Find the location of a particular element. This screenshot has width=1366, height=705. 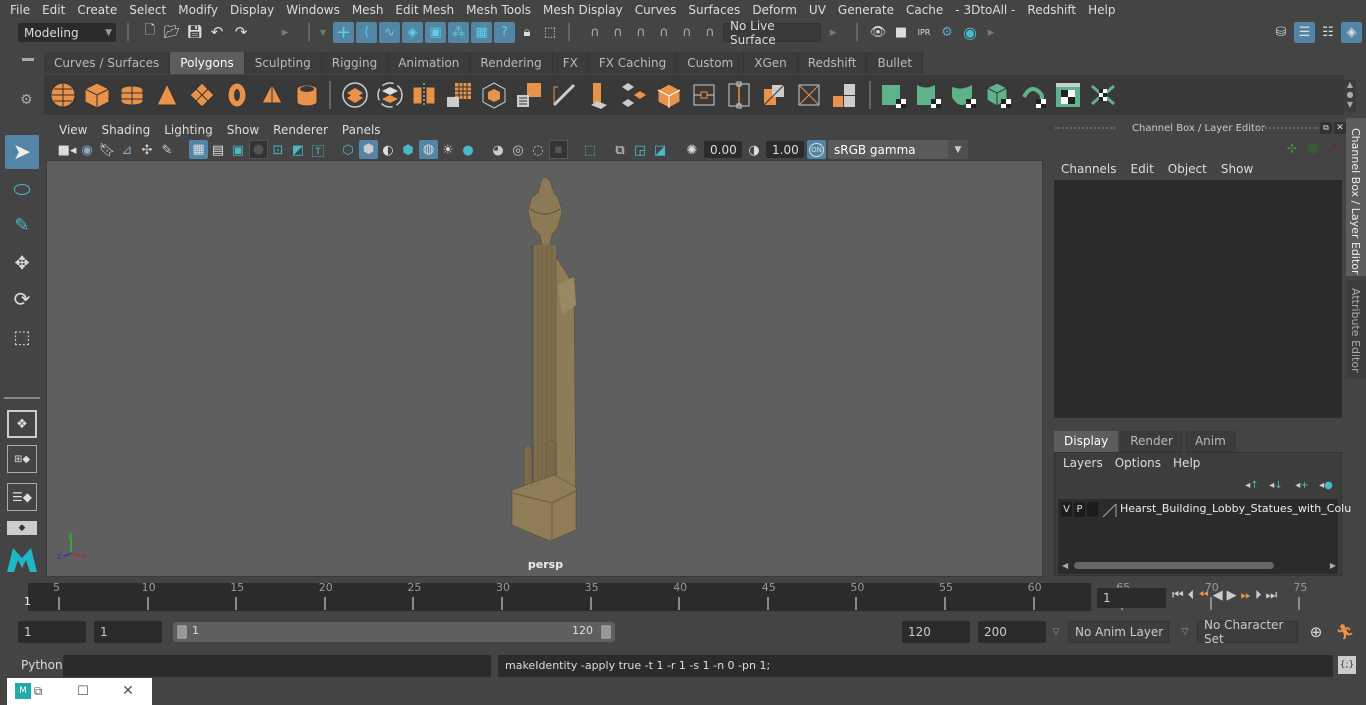

shelf-scroll-buttons: ▲ ● ▼ is located at coordinates (1350, 96).